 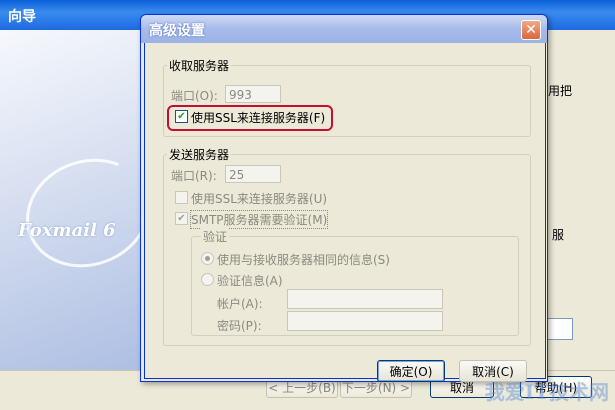 What do you see at coordinates (365, 321) in the screenshot?
I see `password-input` at bounding box center [365, 321].